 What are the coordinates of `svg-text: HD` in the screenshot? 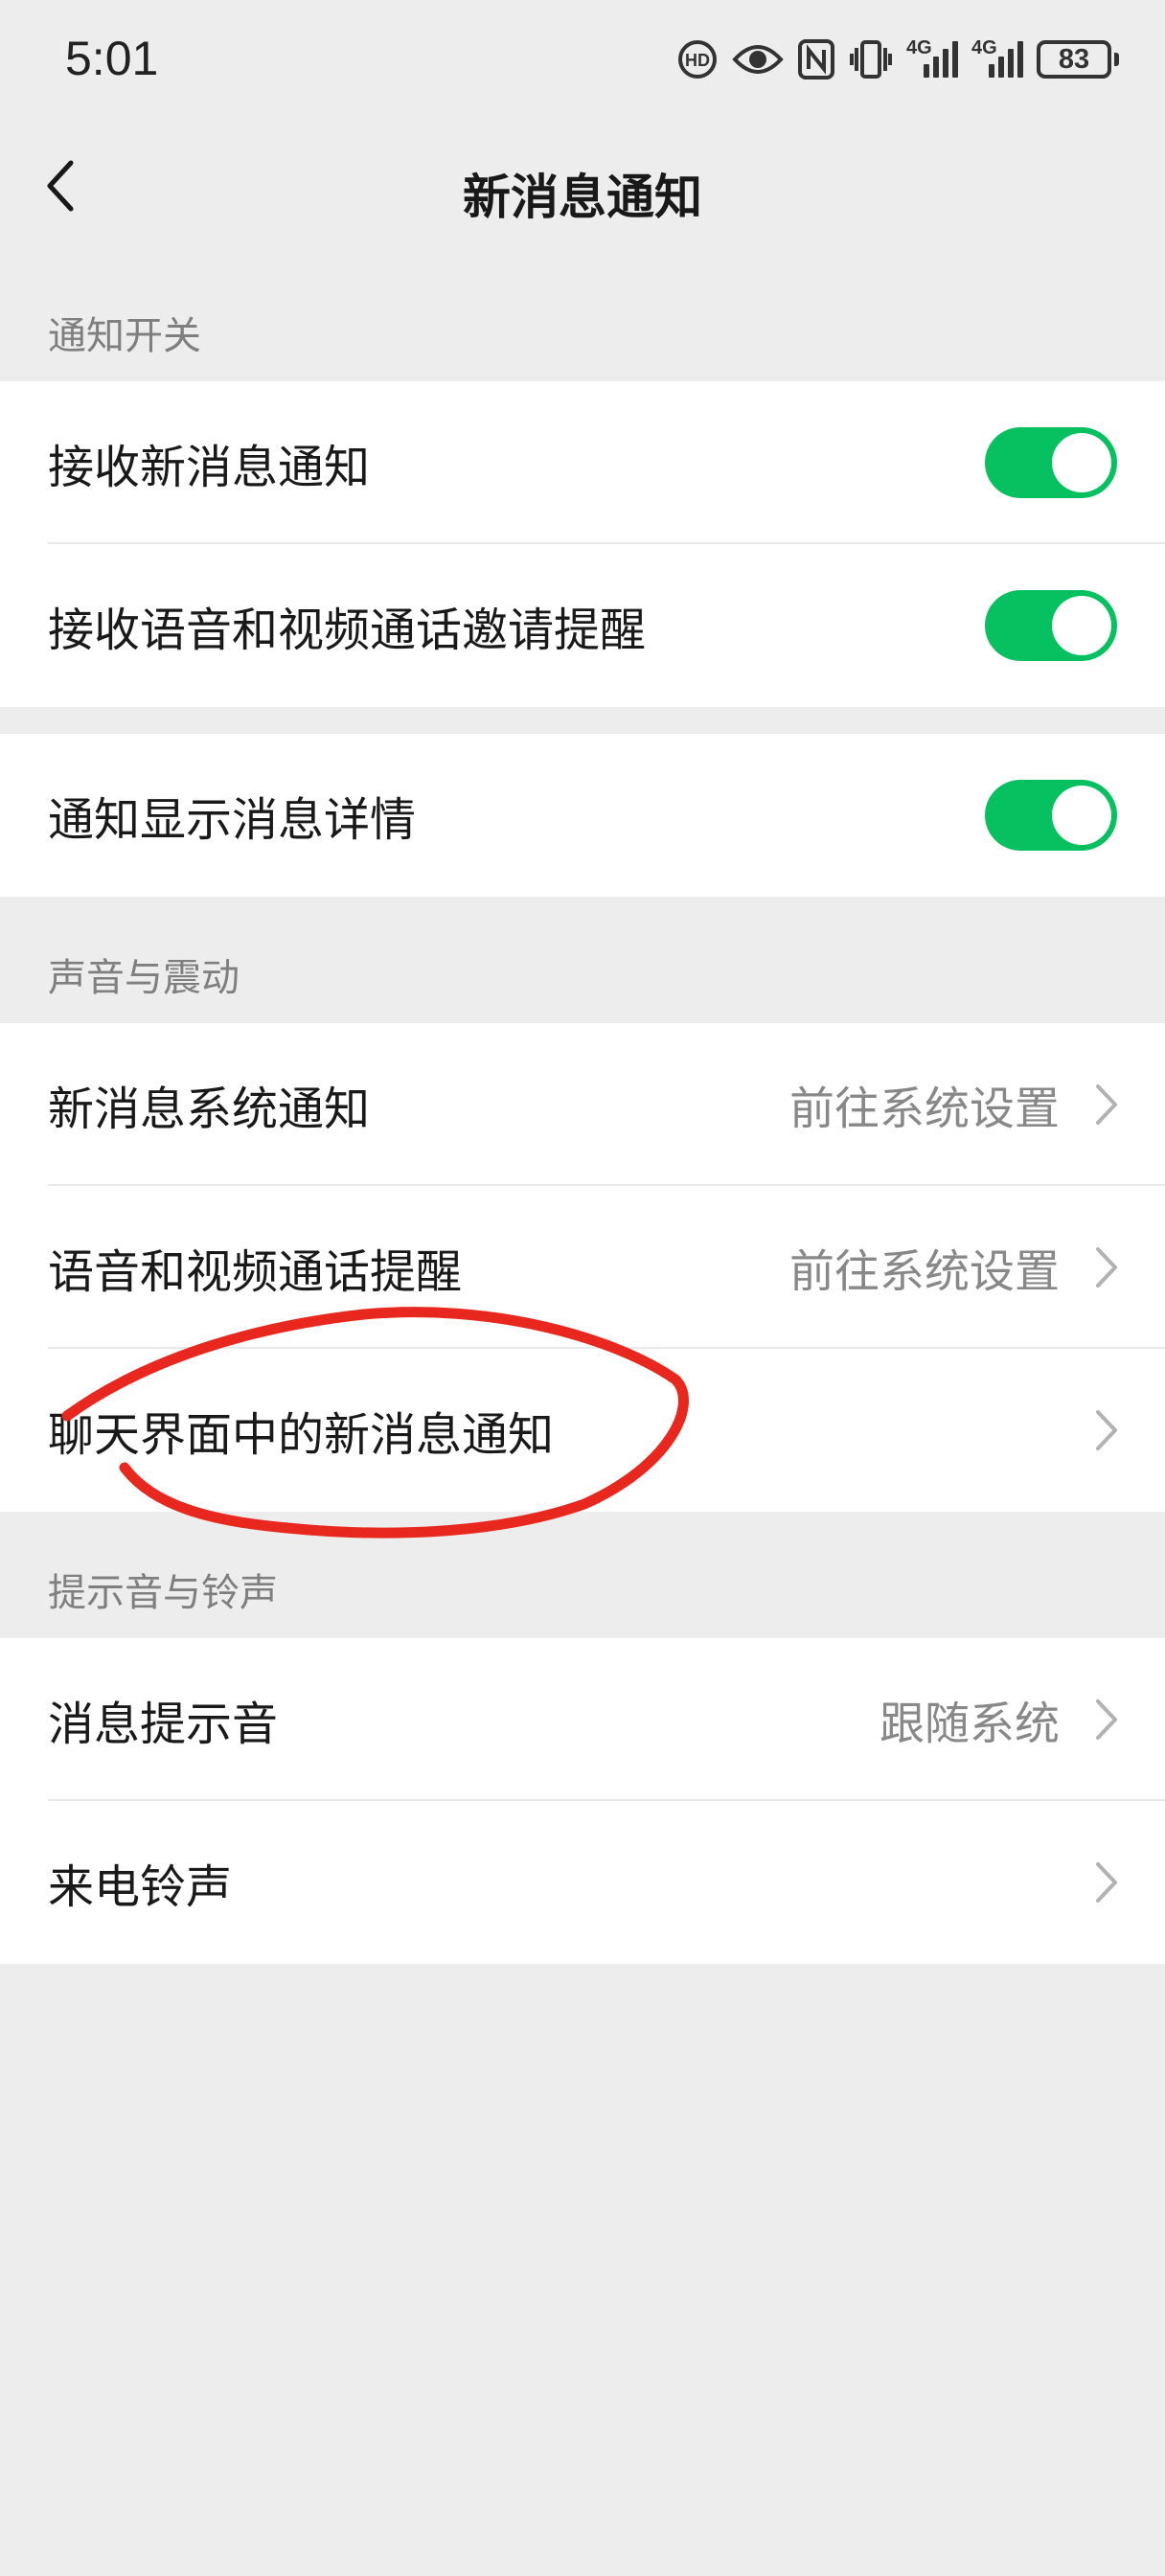 It's located at (698, 60).